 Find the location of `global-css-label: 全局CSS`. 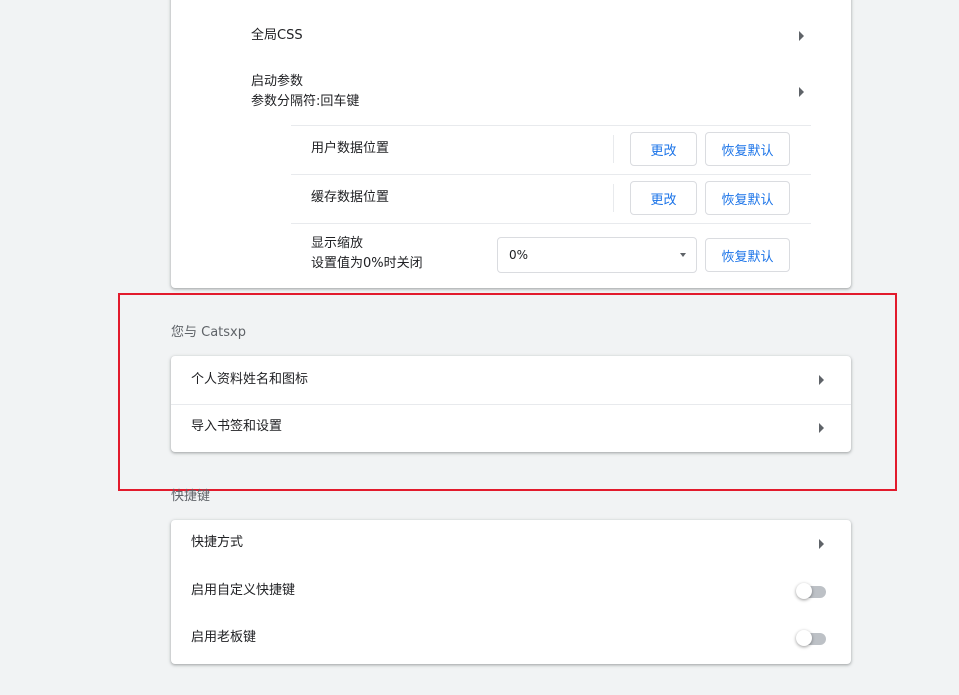

global-css-label: 全局CSS is located at coordinates (277, 35).